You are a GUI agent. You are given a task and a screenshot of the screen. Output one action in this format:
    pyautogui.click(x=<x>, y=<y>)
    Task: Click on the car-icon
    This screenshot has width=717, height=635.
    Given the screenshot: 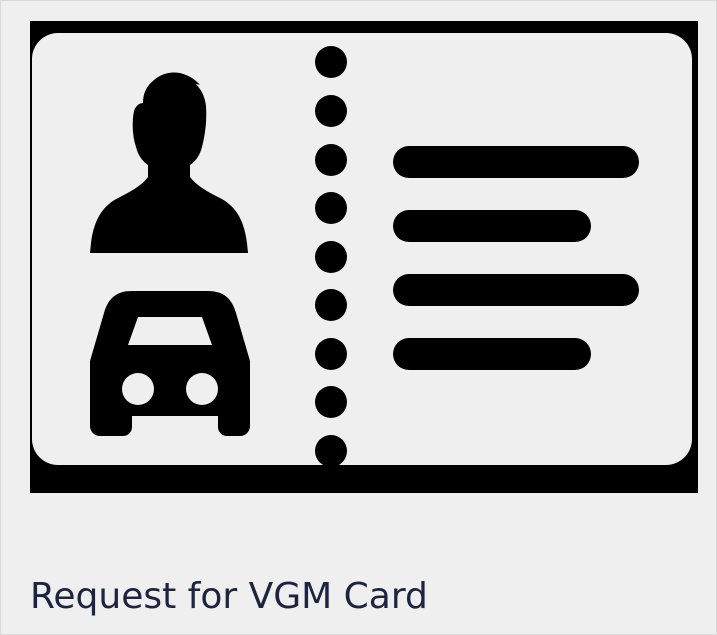 What is the action you would take?
    pyautogui.click(x=170, y=363)
    